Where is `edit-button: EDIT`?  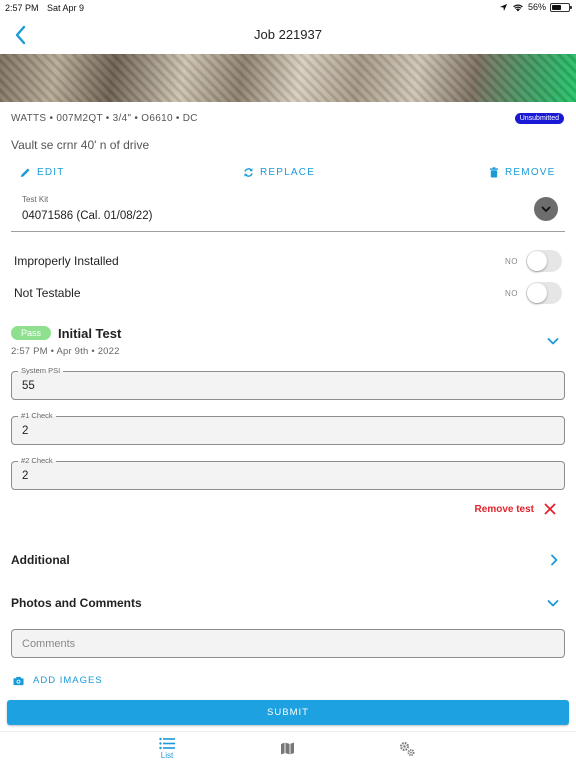 edit-button: EDIT is located at coordinates (42, 172).